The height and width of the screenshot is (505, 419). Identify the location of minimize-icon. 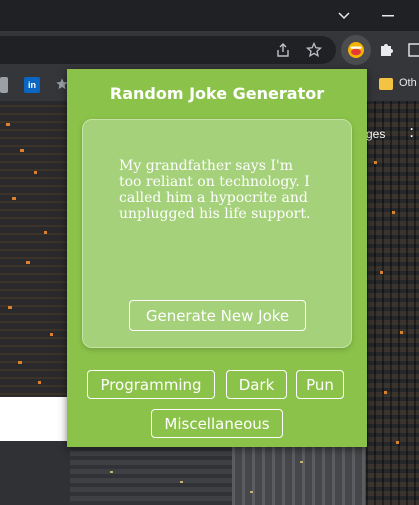
(388, 15).